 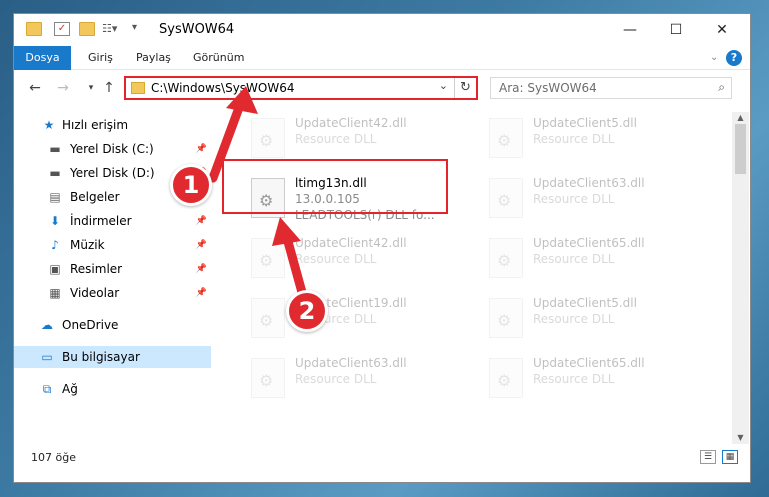 What do you see at coordinates (100, 58) in the screenshot?
I see `tab-home: Giriş` at bounding box center [100, 58].